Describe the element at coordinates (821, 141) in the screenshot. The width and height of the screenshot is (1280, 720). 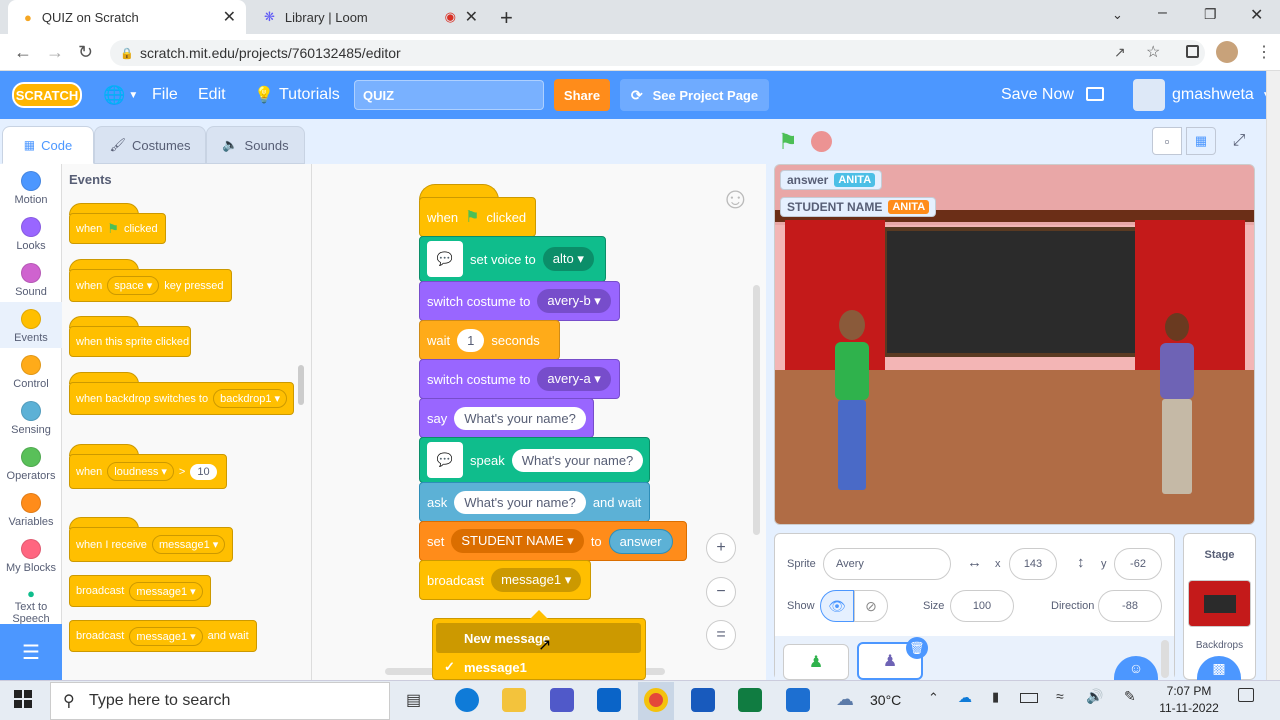
I see `stop-icon` at that location.